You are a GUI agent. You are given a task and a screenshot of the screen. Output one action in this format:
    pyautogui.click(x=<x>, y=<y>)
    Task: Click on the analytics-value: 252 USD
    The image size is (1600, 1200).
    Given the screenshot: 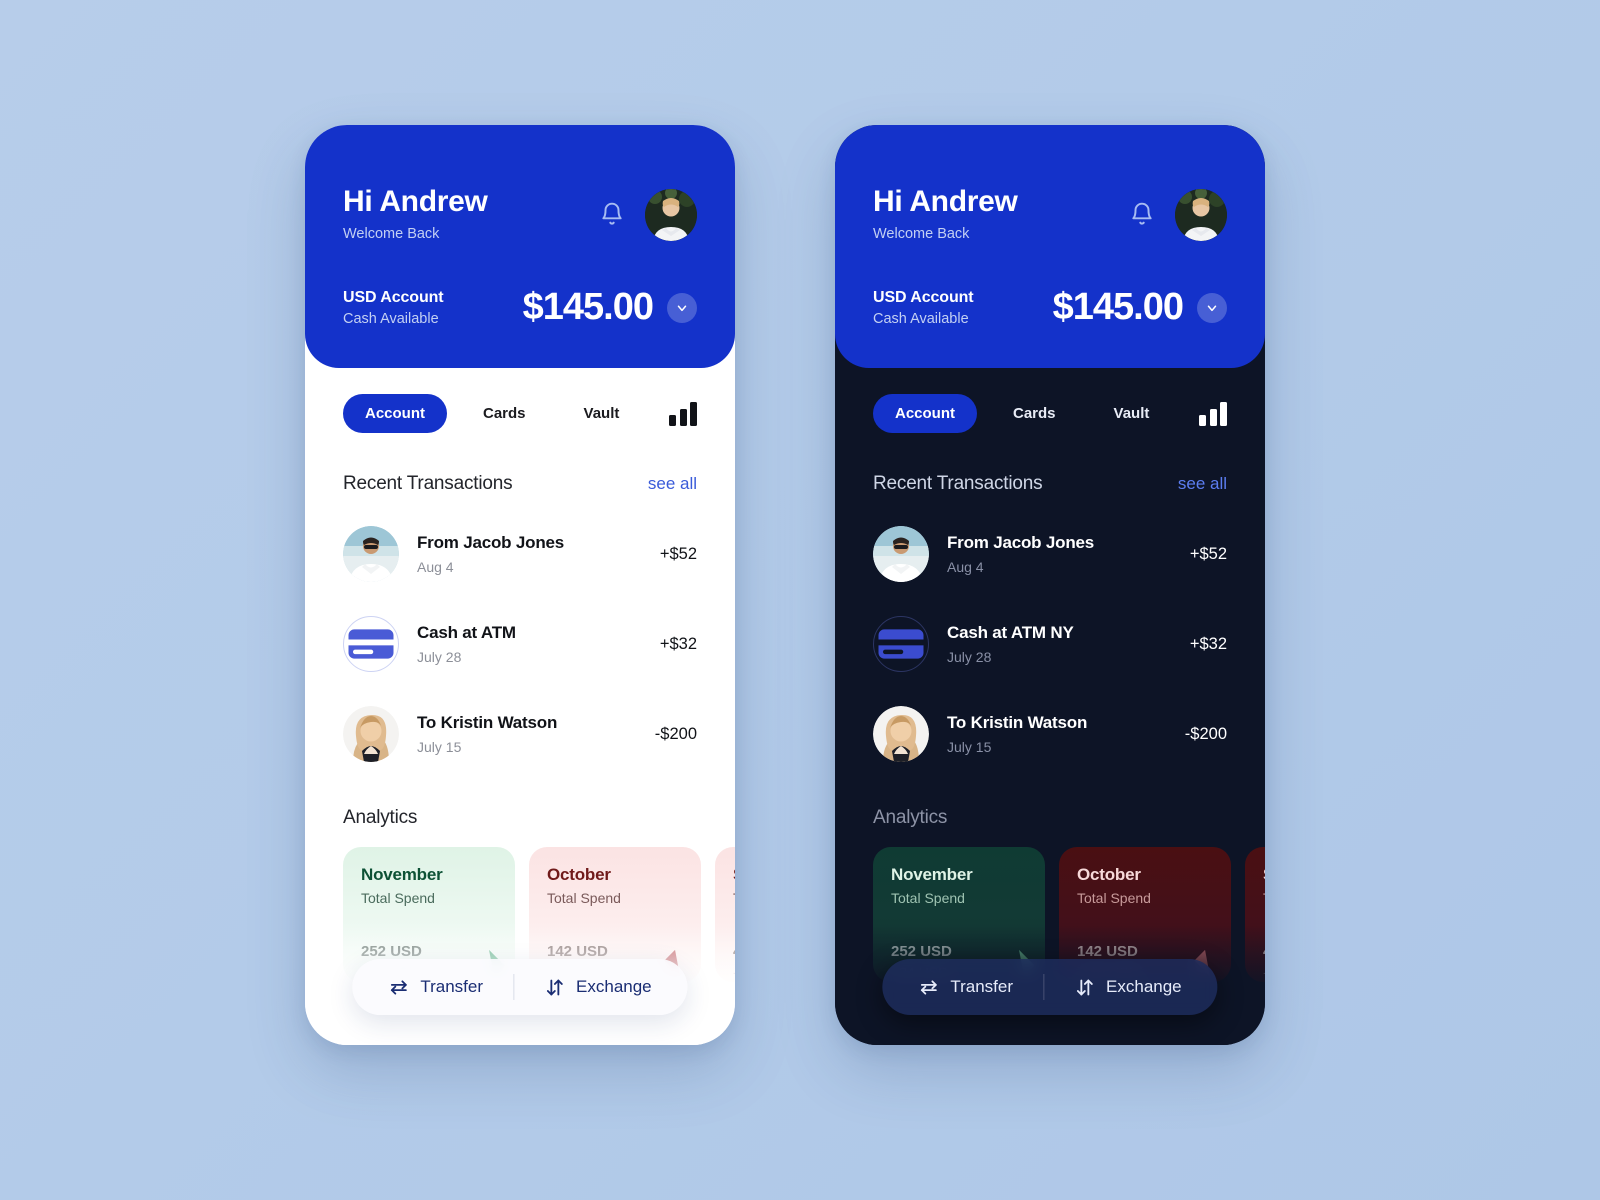 What is the action you would take?
    pyautogui.click(x=391, y=951)
    